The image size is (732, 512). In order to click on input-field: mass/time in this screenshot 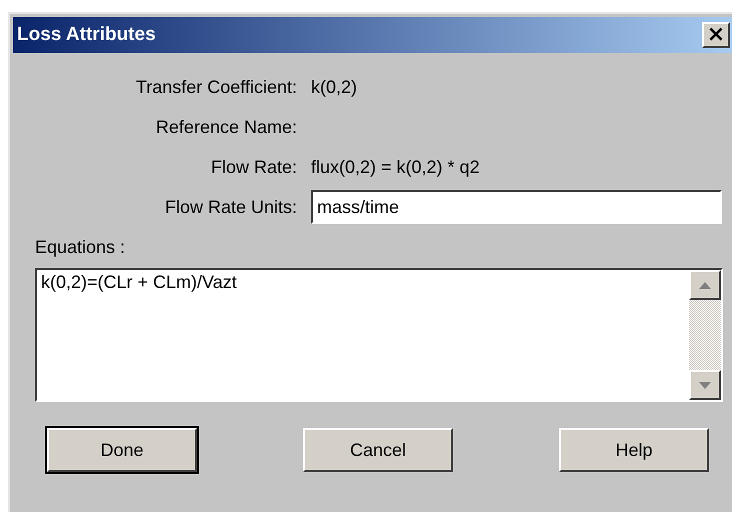, I will do `click(516, 207)`.